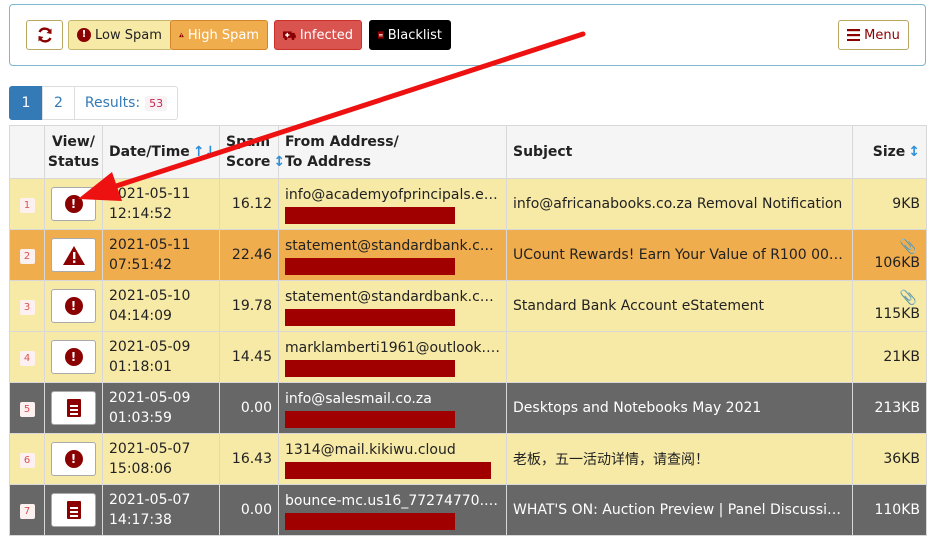 The image size is (933, 536). What do you see at coordinates (637, 408) in the screenshot?
I see `subject: Desktops and Notebooks May 2021` at bounding box center [637, 408].